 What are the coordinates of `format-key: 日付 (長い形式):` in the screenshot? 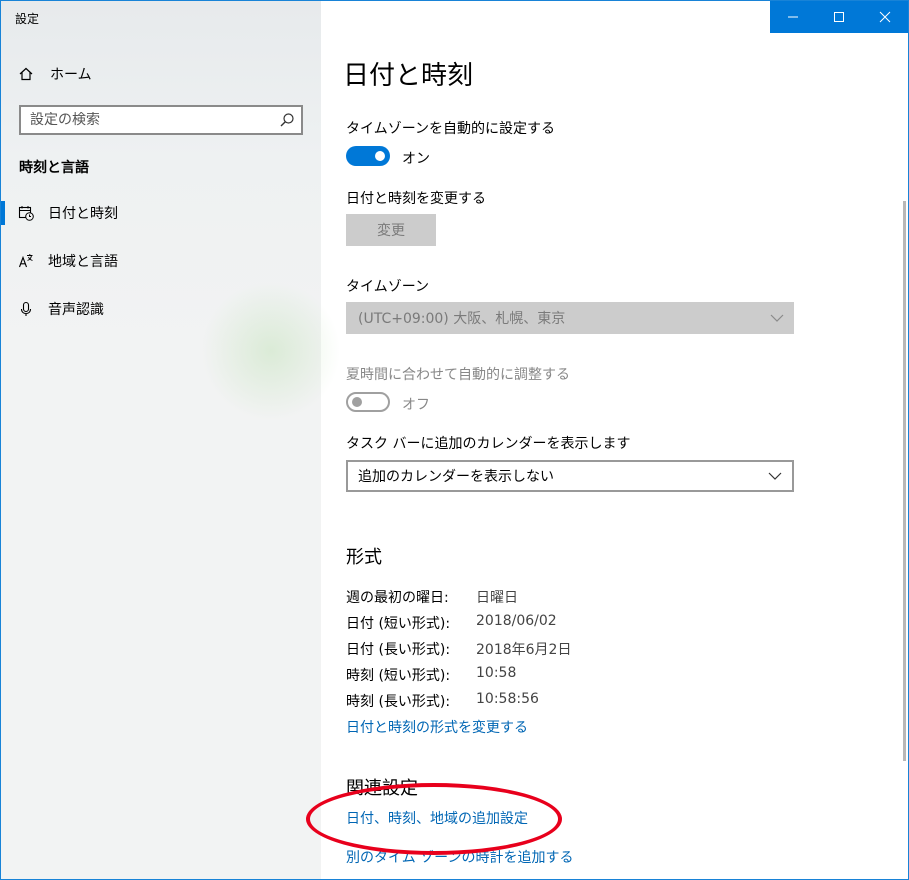 It's located at (398, 650).